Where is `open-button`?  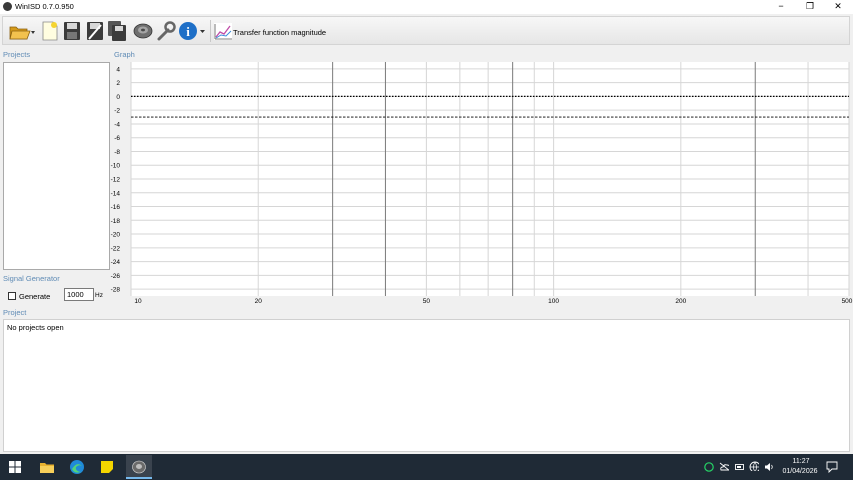 open-button is located at coordinates (22, 31).